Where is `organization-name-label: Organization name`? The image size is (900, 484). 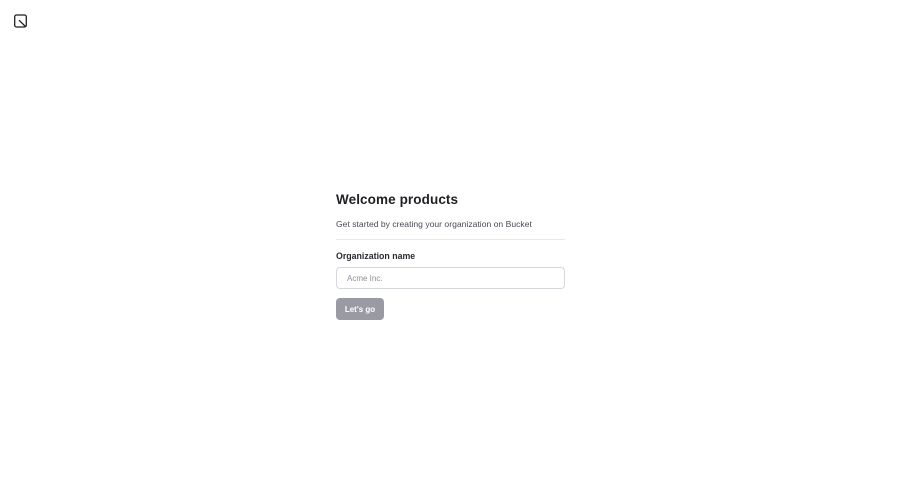
organization-name-label: Organization name is located at coordinates (376, 256).